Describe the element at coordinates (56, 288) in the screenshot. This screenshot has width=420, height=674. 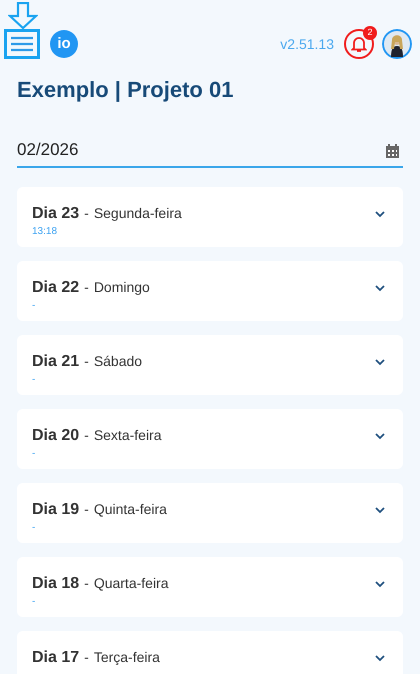
I see `day-number: Dia 22` at that location.